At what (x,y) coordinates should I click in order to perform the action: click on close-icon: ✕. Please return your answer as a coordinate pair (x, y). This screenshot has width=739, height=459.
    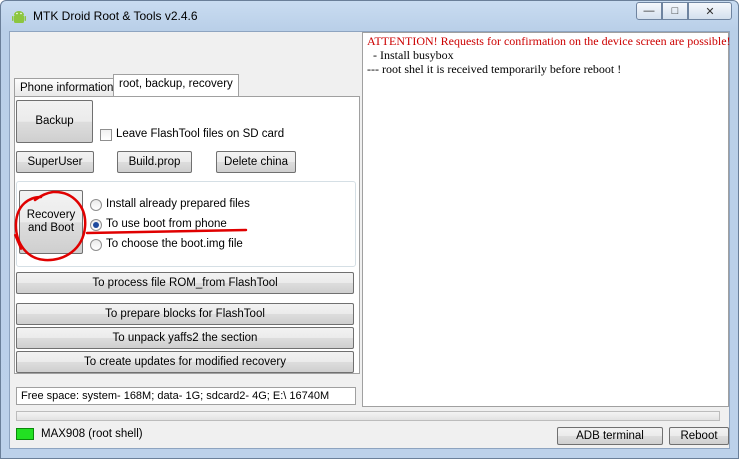
    Looking at the image, I should click on (710, 11).